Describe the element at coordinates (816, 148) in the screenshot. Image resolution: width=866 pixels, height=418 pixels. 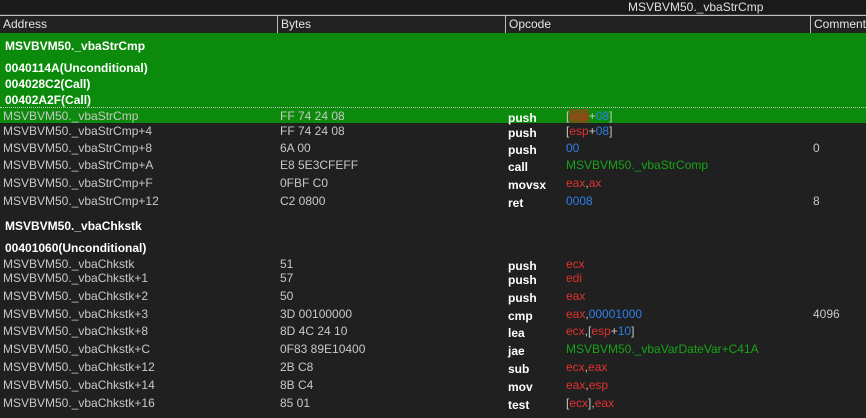
I see `comment-cell: 0` at that location.